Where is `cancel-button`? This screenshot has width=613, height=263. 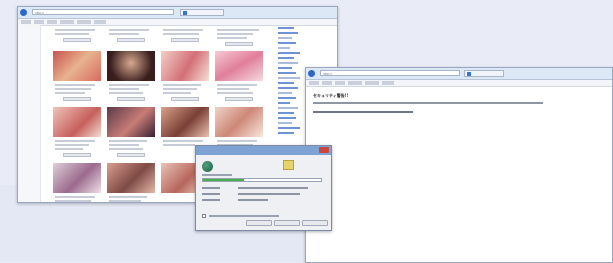
cancel-button is located at coordinates (315, 223).